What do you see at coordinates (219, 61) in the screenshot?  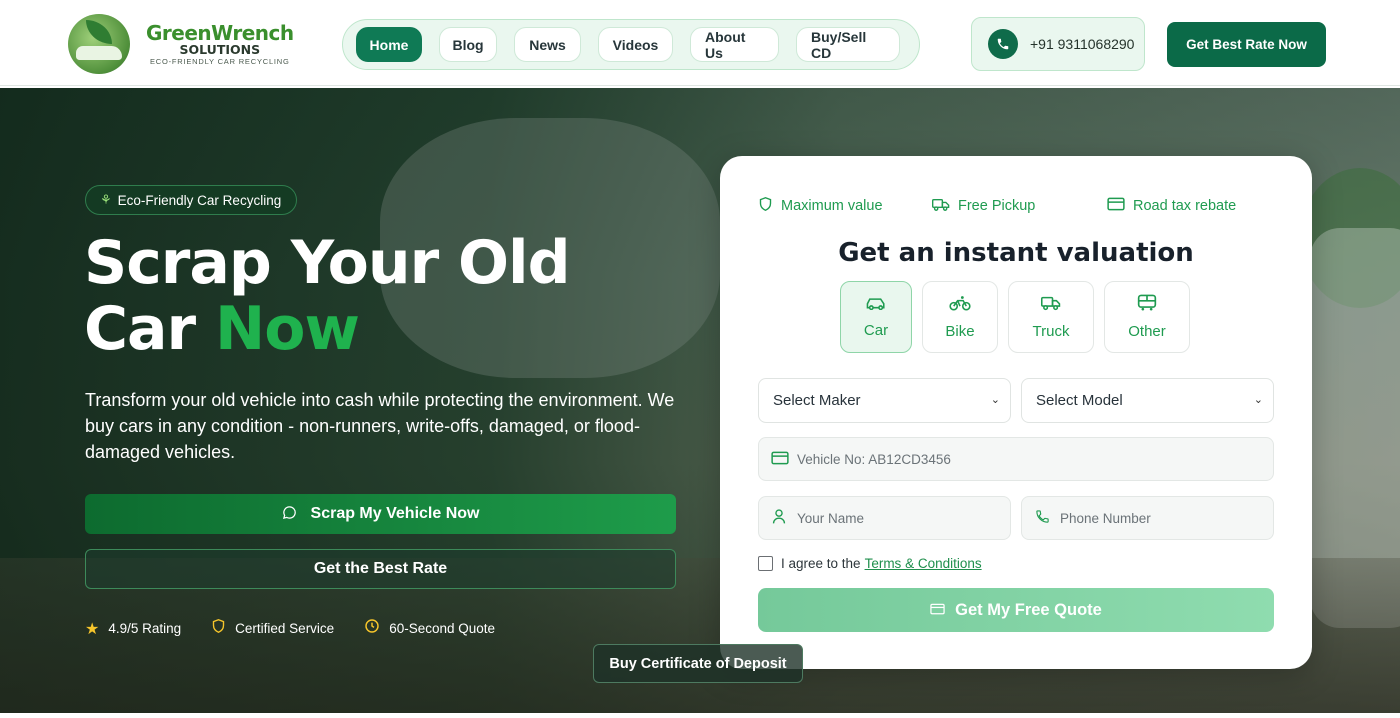 I see `brand-tagline: ECO-FRIENDLY CAR RECYCLING` at bounding box center [219, 61].